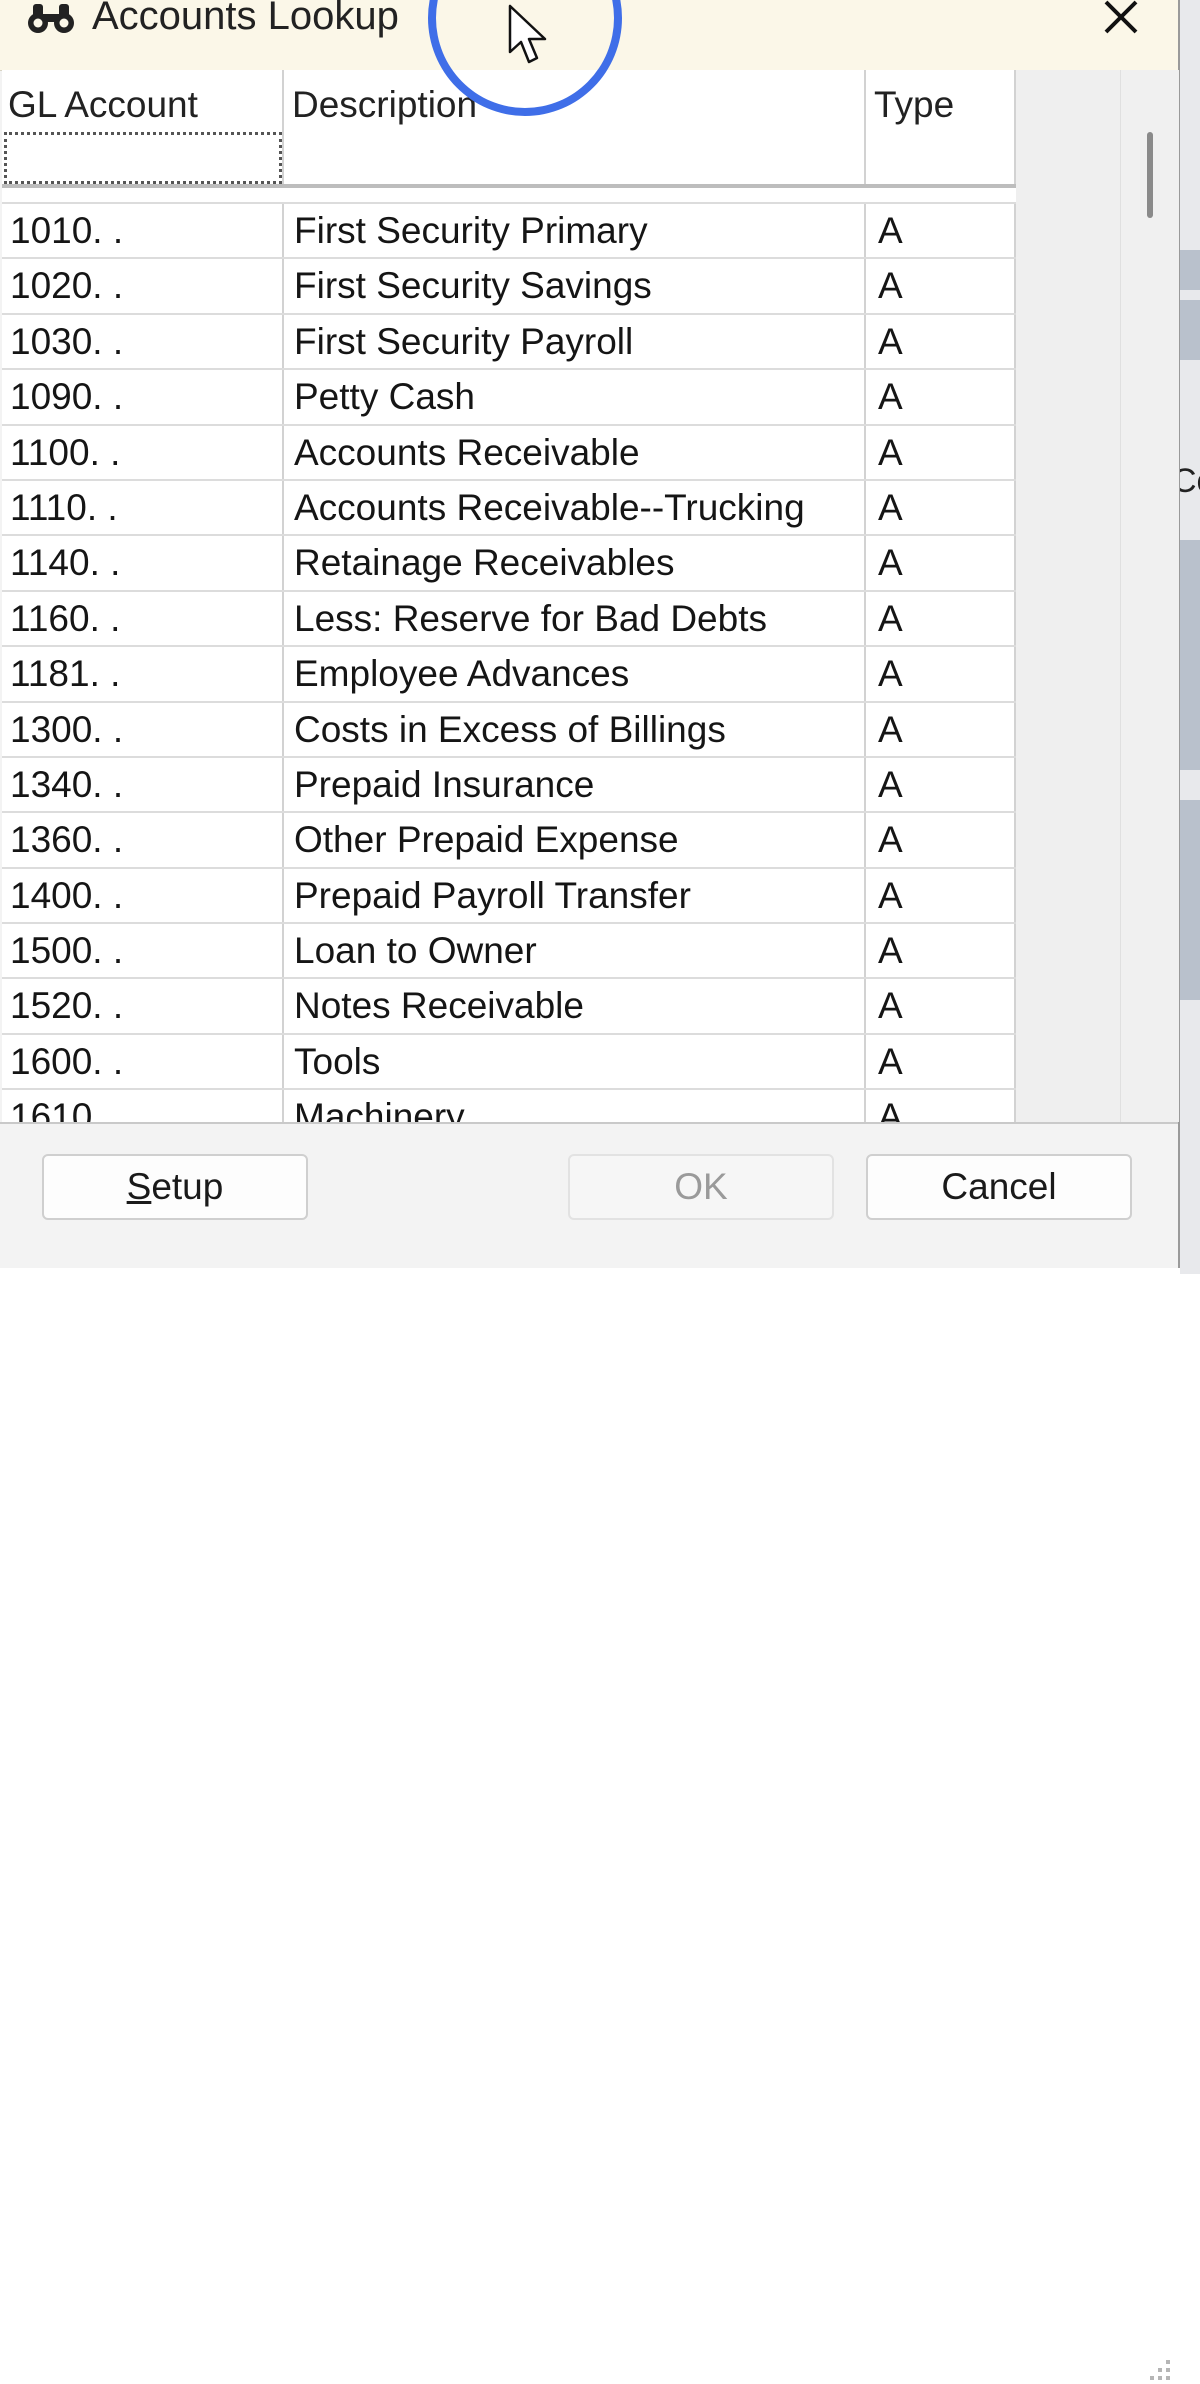  I want to click on column-header-gl-account: GL Account, so click(143, 129).